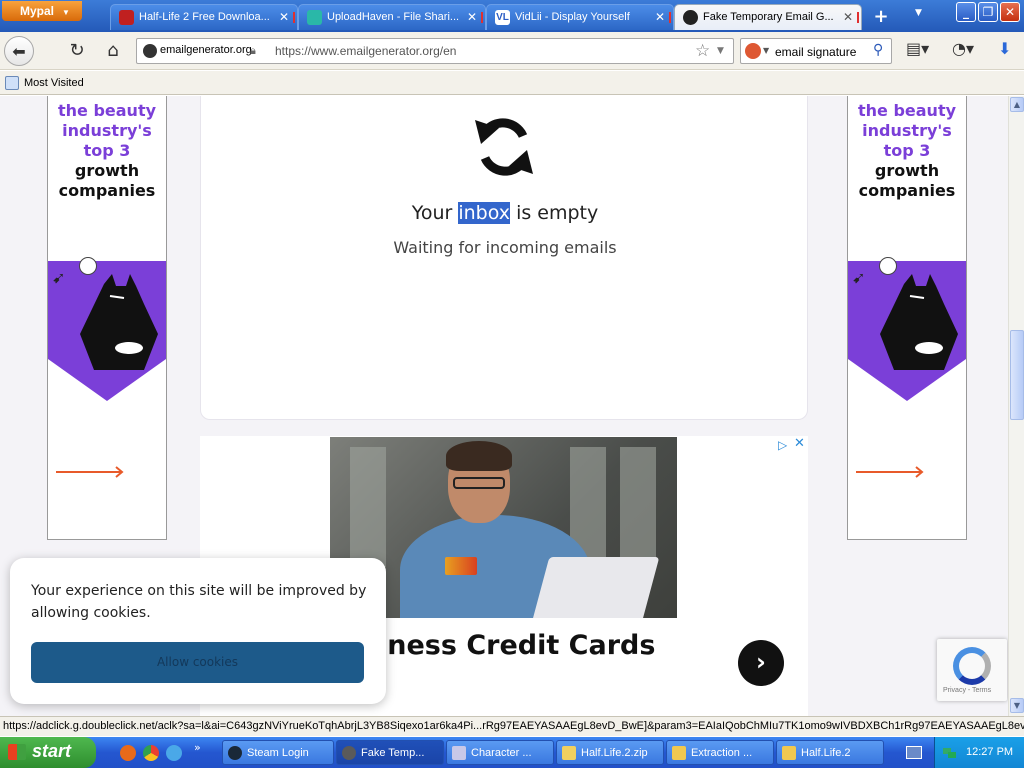  What do you see at coordinates (314, 17) in the screenshot?
I see `uploadhaven-icon` at bounding box center [314, 17].